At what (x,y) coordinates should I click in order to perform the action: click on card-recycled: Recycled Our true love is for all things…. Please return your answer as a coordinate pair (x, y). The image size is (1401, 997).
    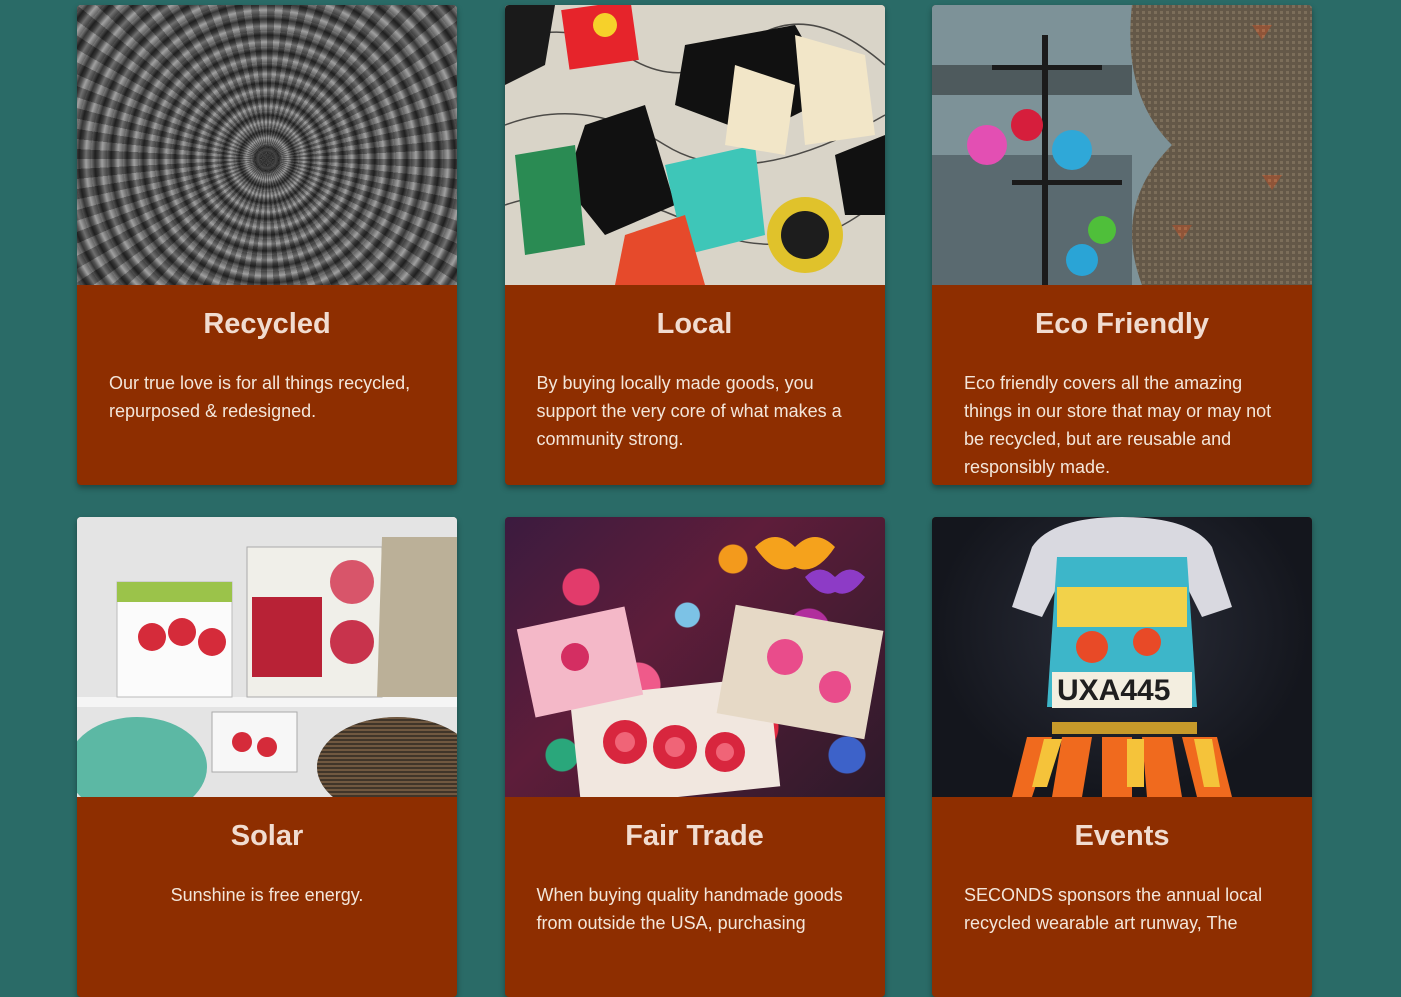
    Looking at the image, I should click on (267, 245).